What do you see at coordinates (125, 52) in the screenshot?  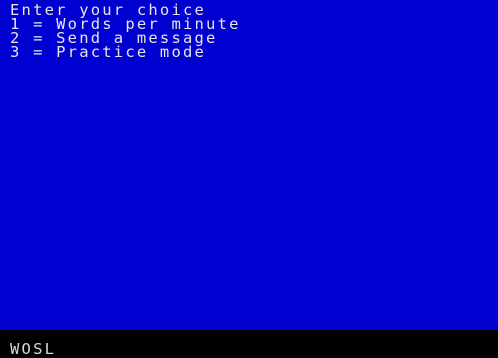 I see `menu-option-practice-mode: 3 = Practice mode` at bounding box center [125, 52].